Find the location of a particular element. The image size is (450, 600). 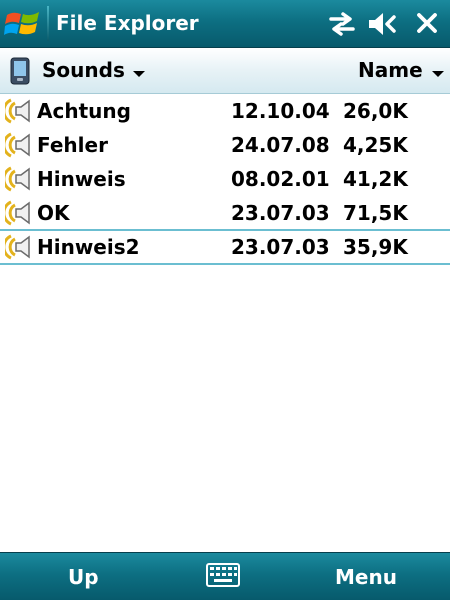

file-name: Achtung is located at coordinates (84, 111).